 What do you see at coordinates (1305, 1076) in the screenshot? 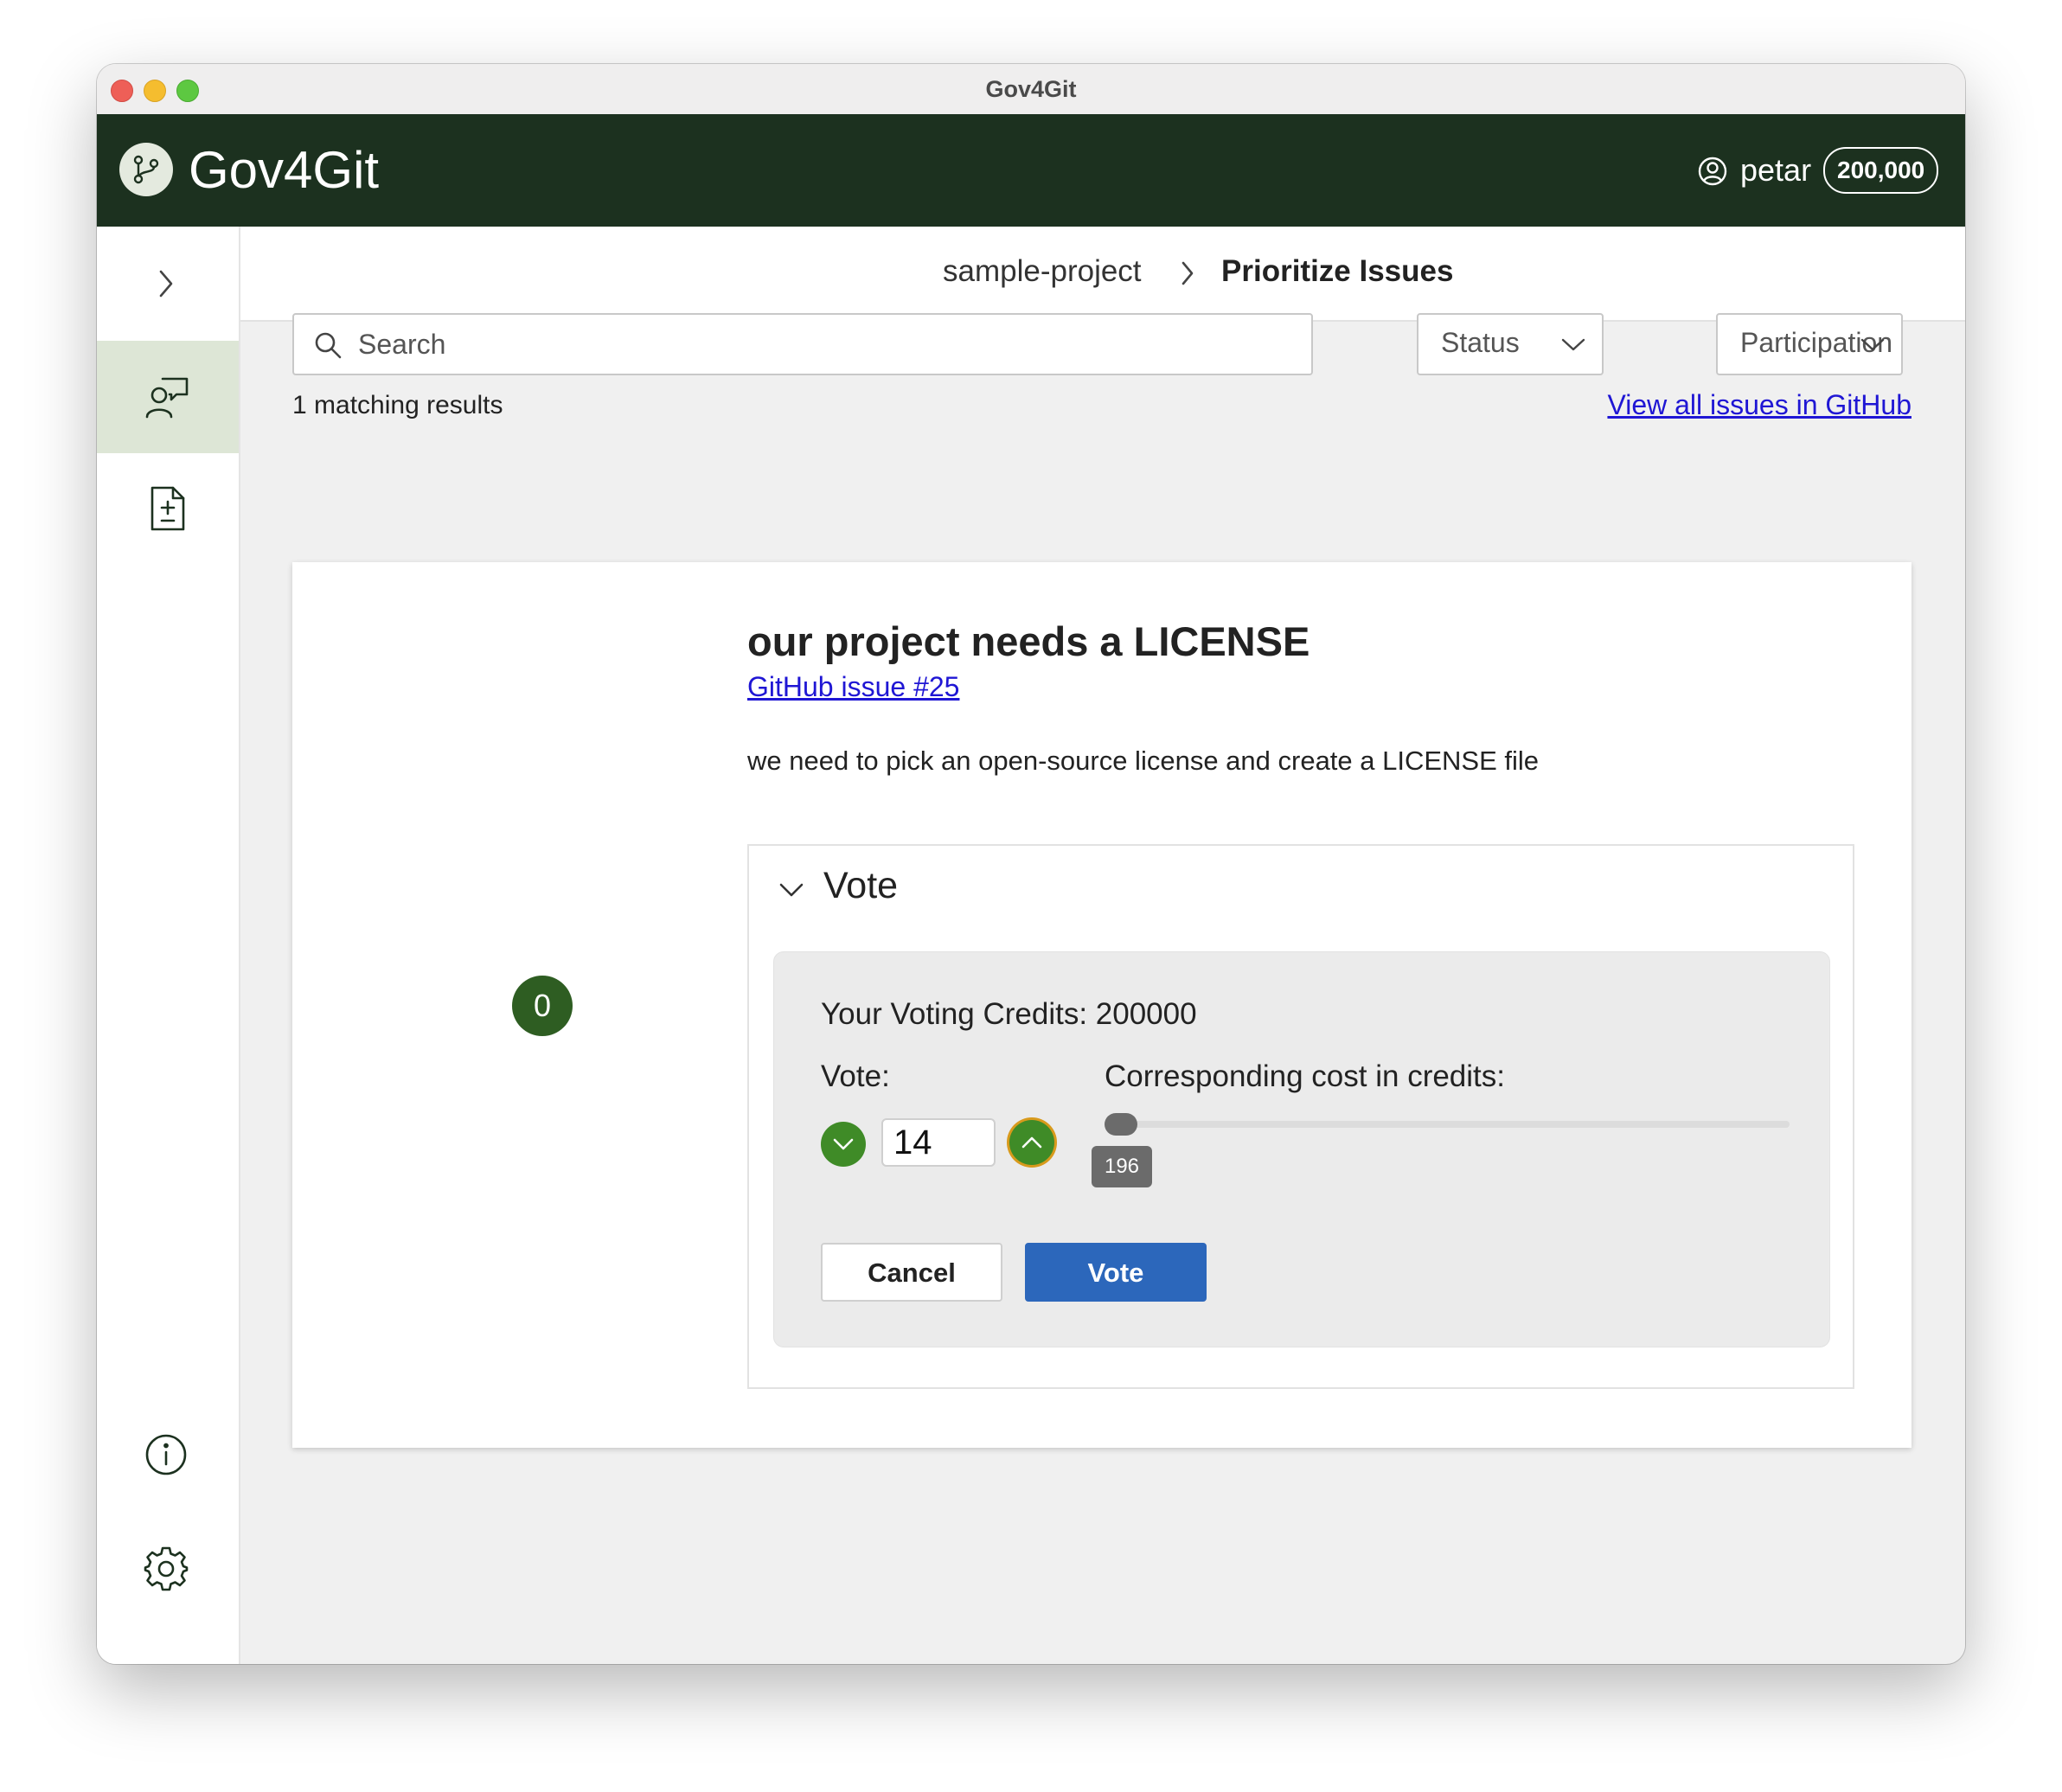
I see `cost-label: Corresponding cost in credits:` at bounding box center [1305, 1076].